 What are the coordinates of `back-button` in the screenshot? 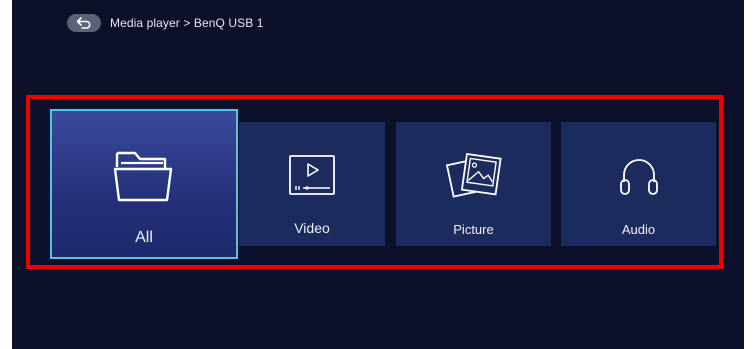 It's located at (84, 23).